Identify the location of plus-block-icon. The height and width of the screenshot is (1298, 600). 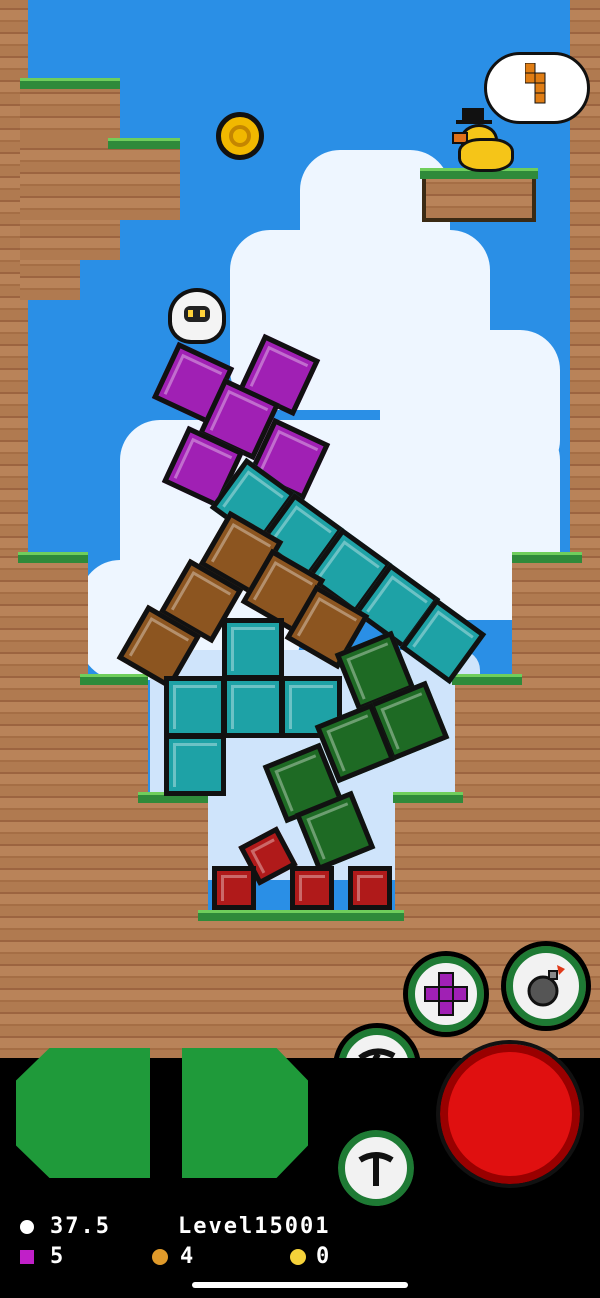
(446, 994).